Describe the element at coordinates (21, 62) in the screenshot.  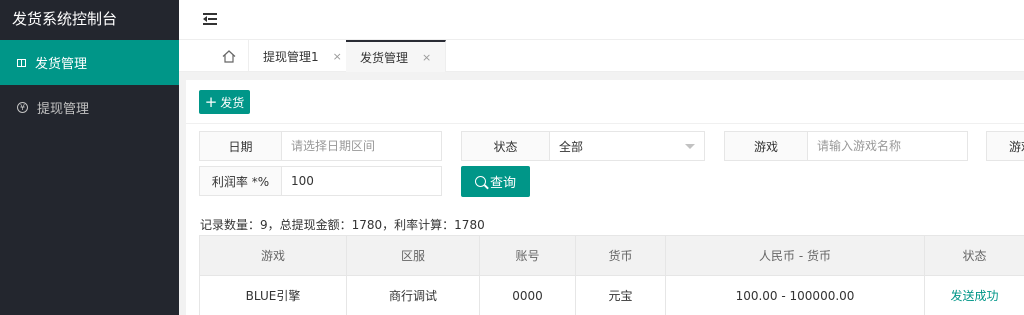
I see `gift-icon` at that location.